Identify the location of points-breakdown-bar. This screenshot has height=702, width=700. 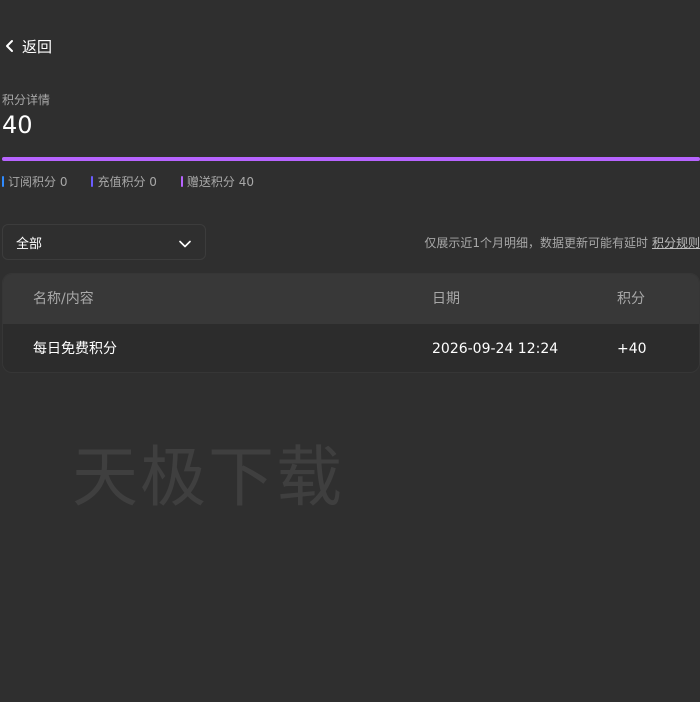
(351, 159).